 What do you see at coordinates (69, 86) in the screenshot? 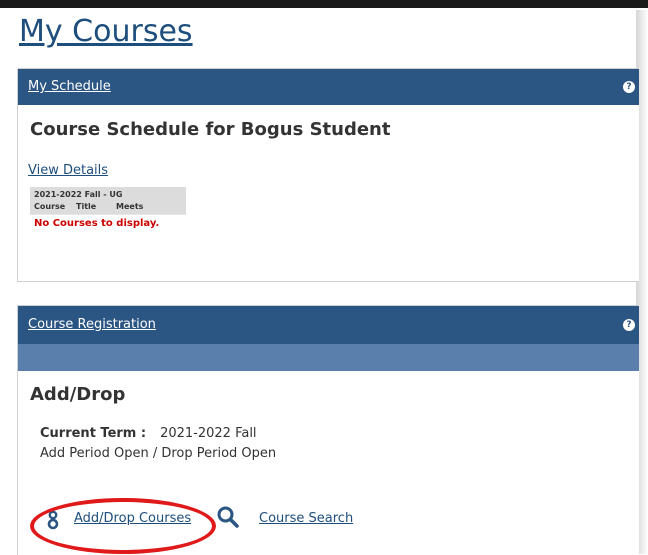
I see `my-schedule-link: My Schedule` at bounding box center [69, 86].